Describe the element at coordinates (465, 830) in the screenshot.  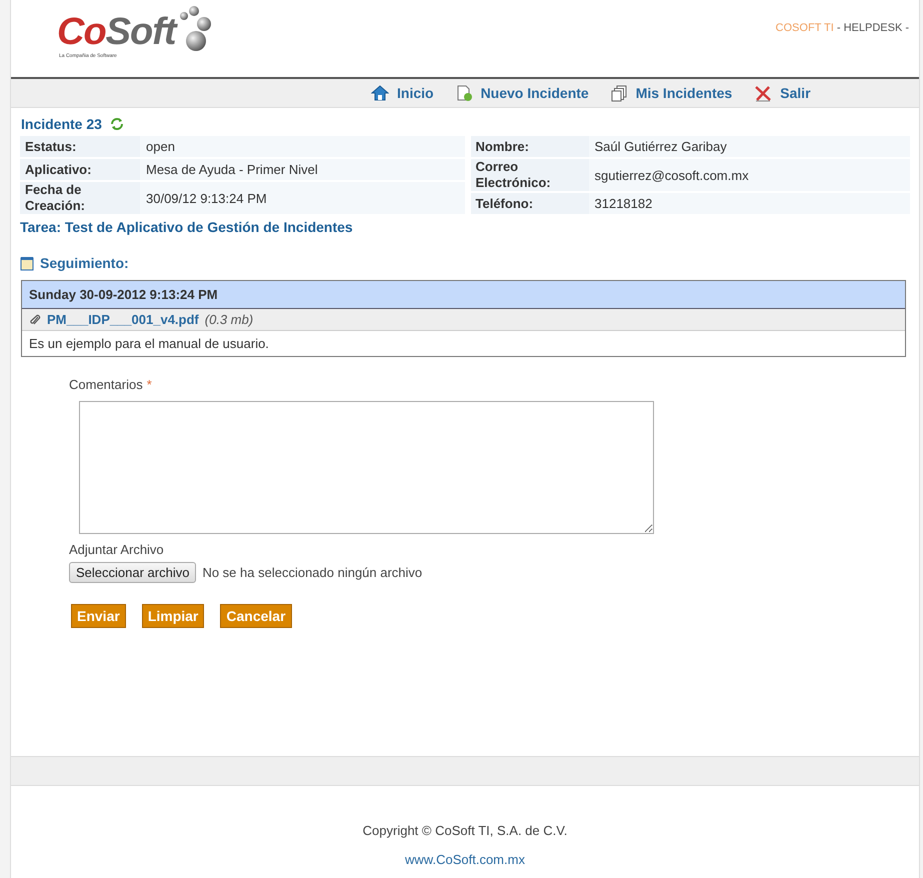
I see `copyright-text: Copyright © CoSoft TI, S.A. de C.V.` at that location.